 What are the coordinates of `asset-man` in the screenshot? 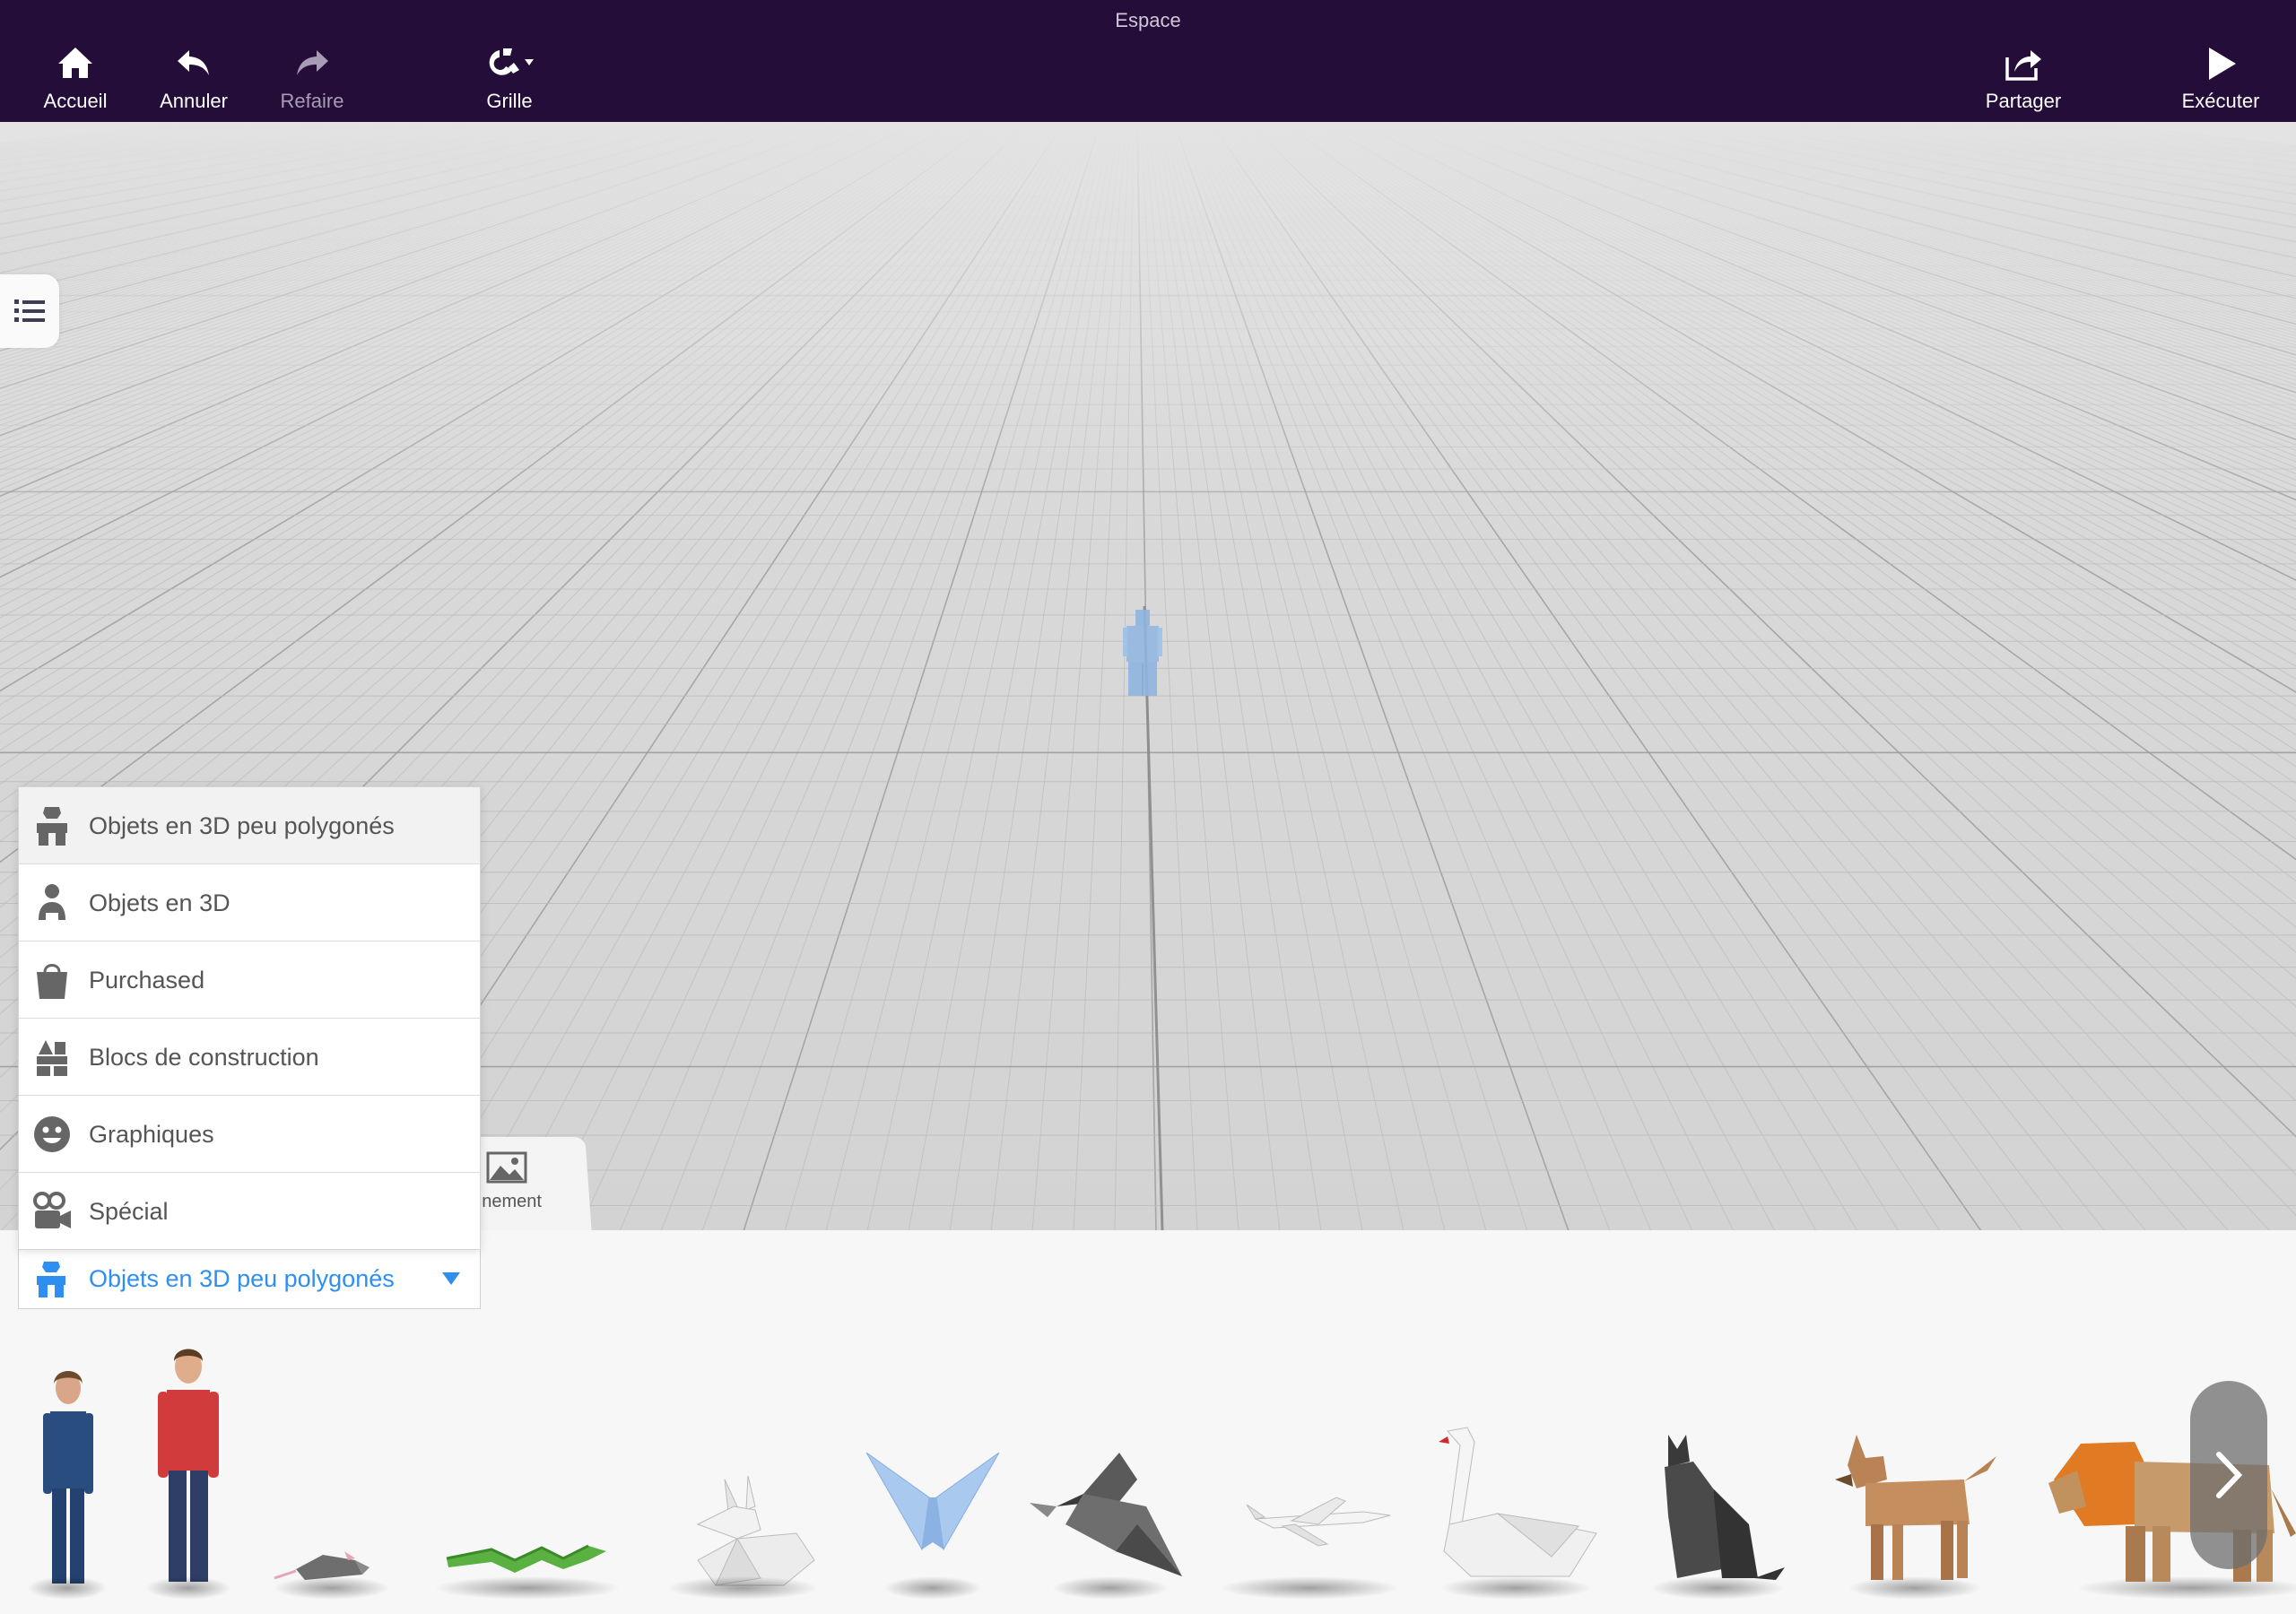 It's located at (188, 1470).